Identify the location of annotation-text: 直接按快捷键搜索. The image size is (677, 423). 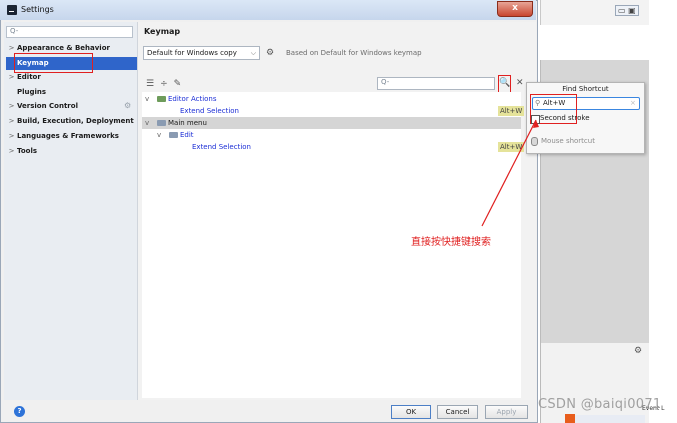
(451, 242).